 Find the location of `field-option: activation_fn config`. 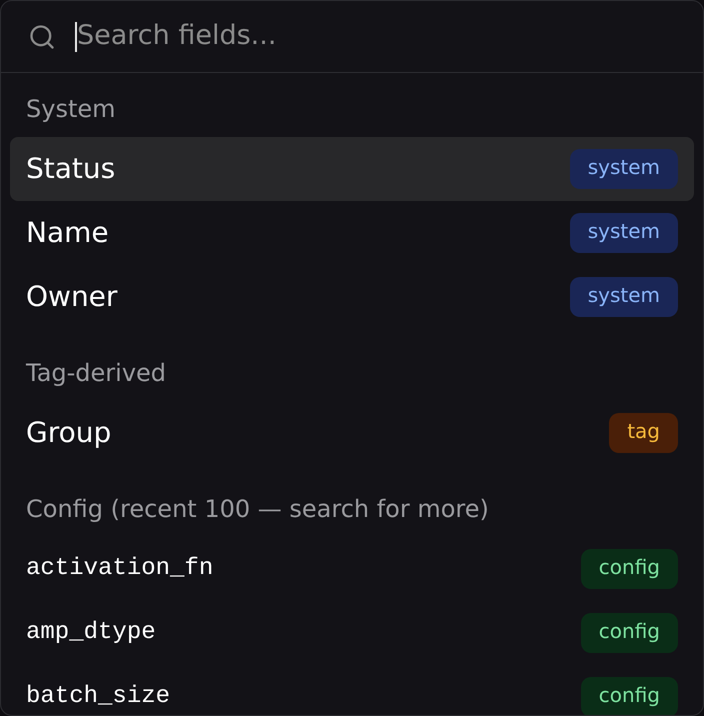

field-option: activation_fn config is located at coordinates (352, 569).